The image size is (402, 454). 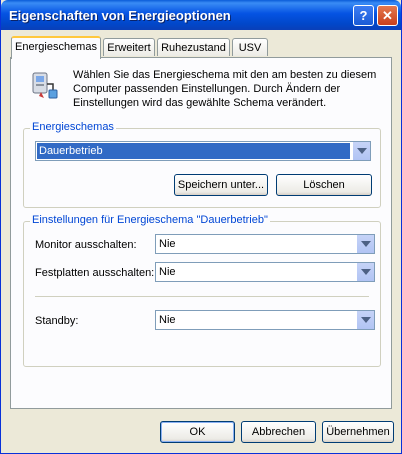 What do you see at coordinates (363, 15) in the screenshot?
I see `help-button: ?` at bounding box center [363, 15].